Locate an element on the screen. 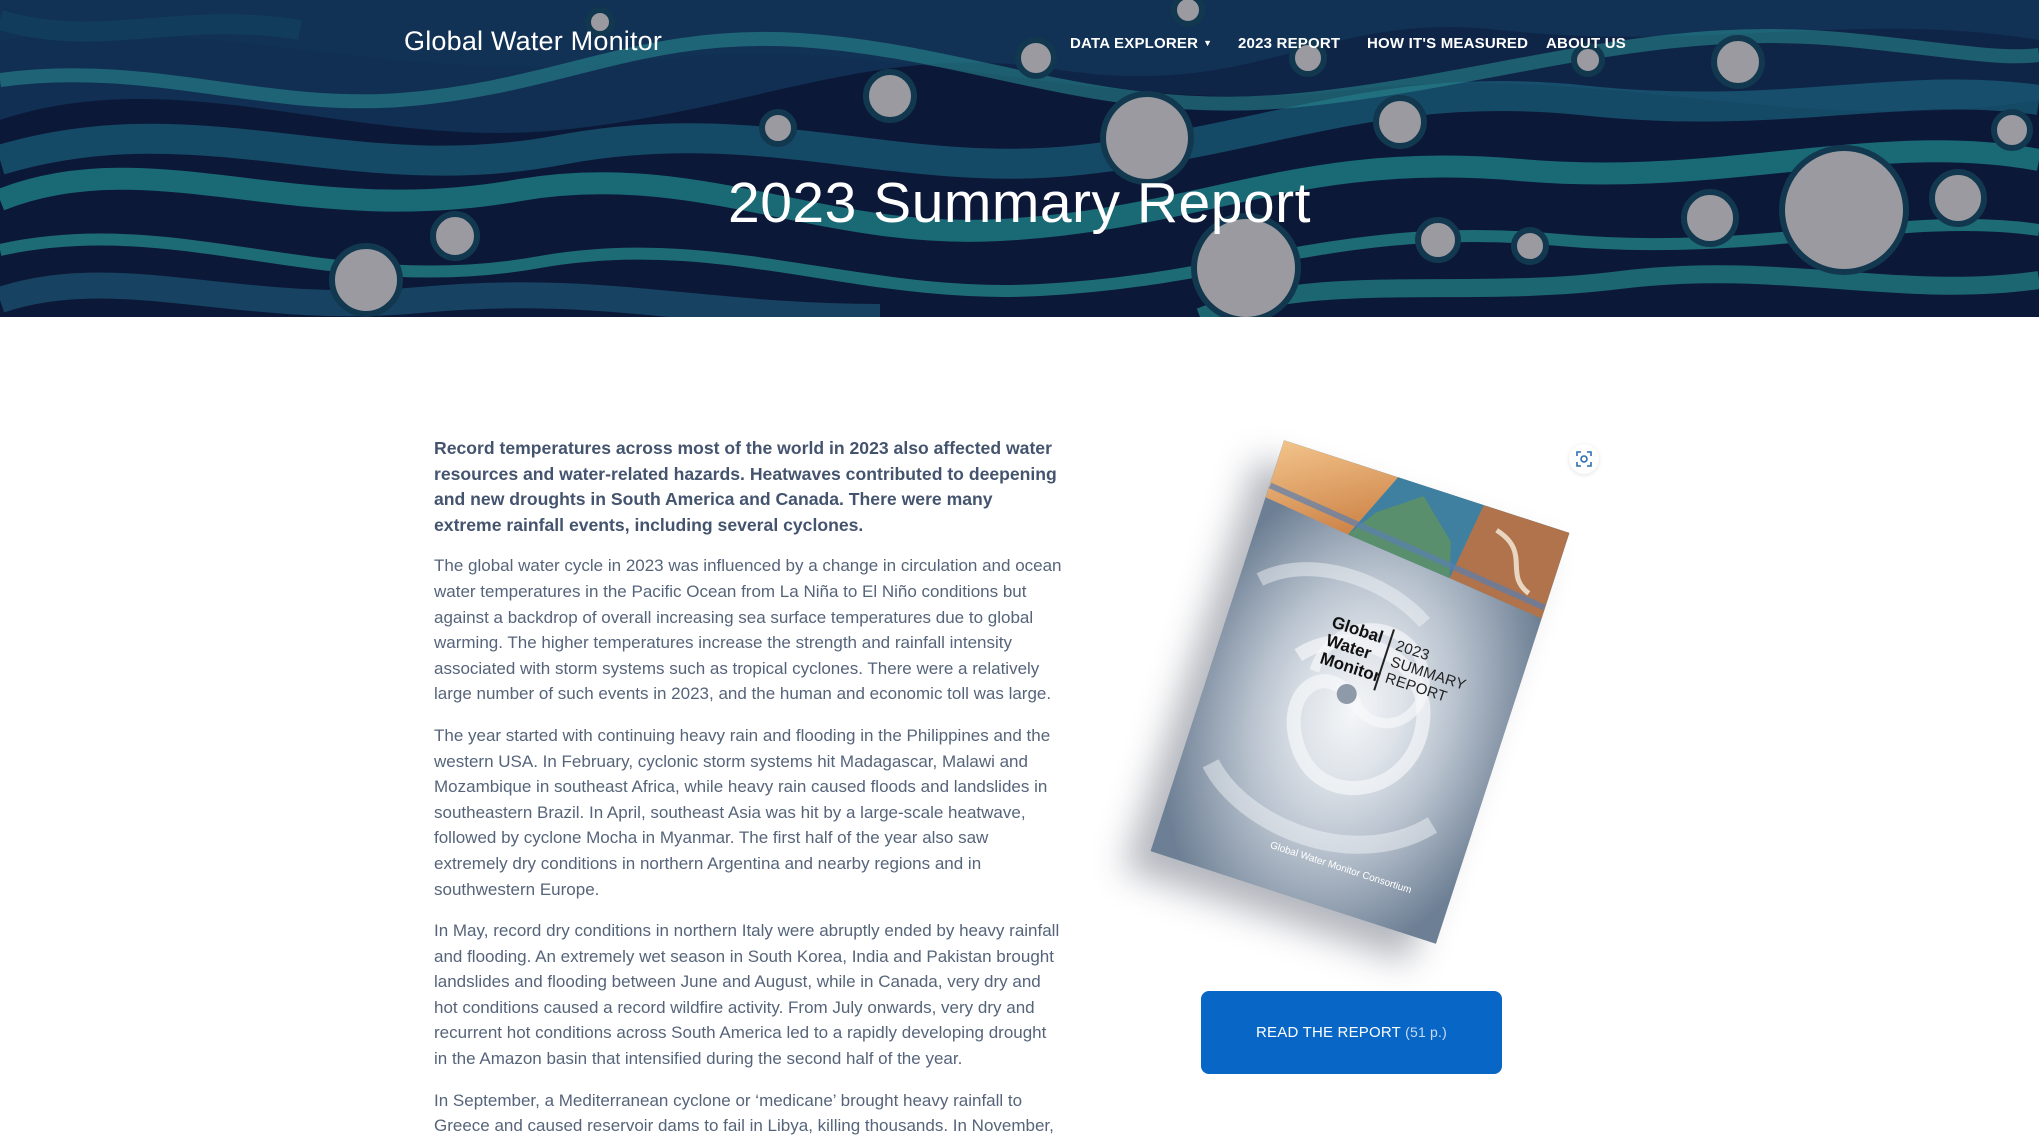  expand-image-button is located at coordinates (1584, 459).